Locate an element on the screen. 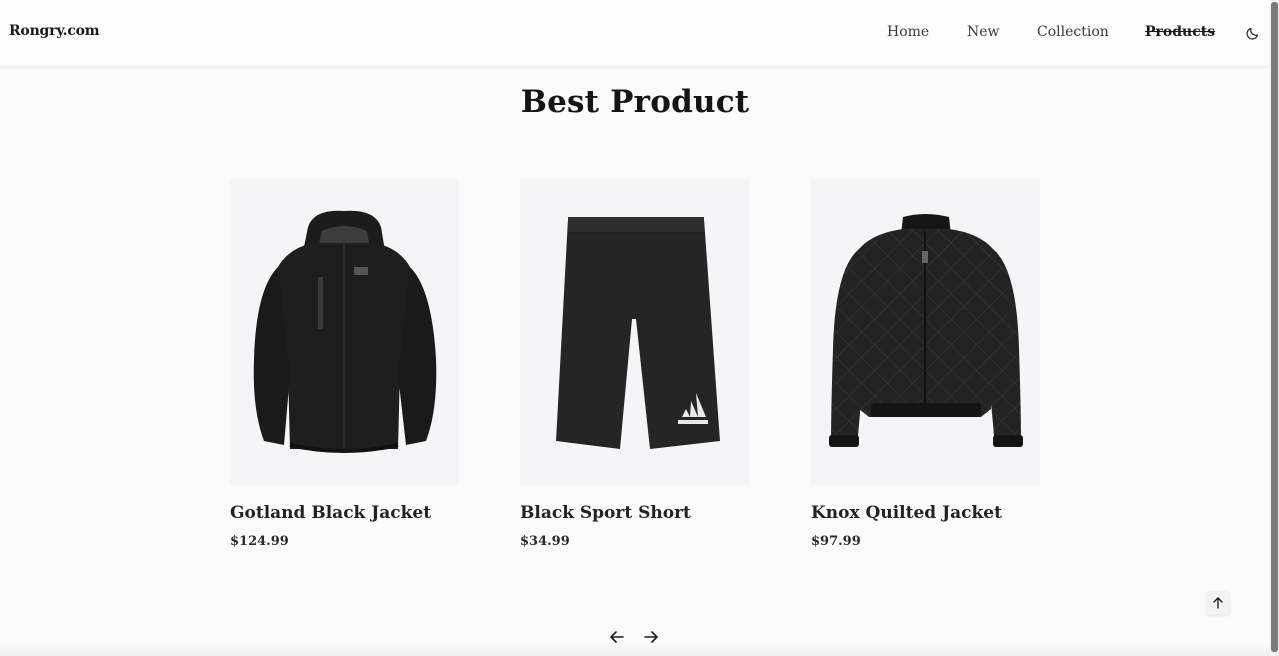 The height and width of the screenshot is (656, 1279). product-image-sport-shorts is located at coordinates (634, 332).